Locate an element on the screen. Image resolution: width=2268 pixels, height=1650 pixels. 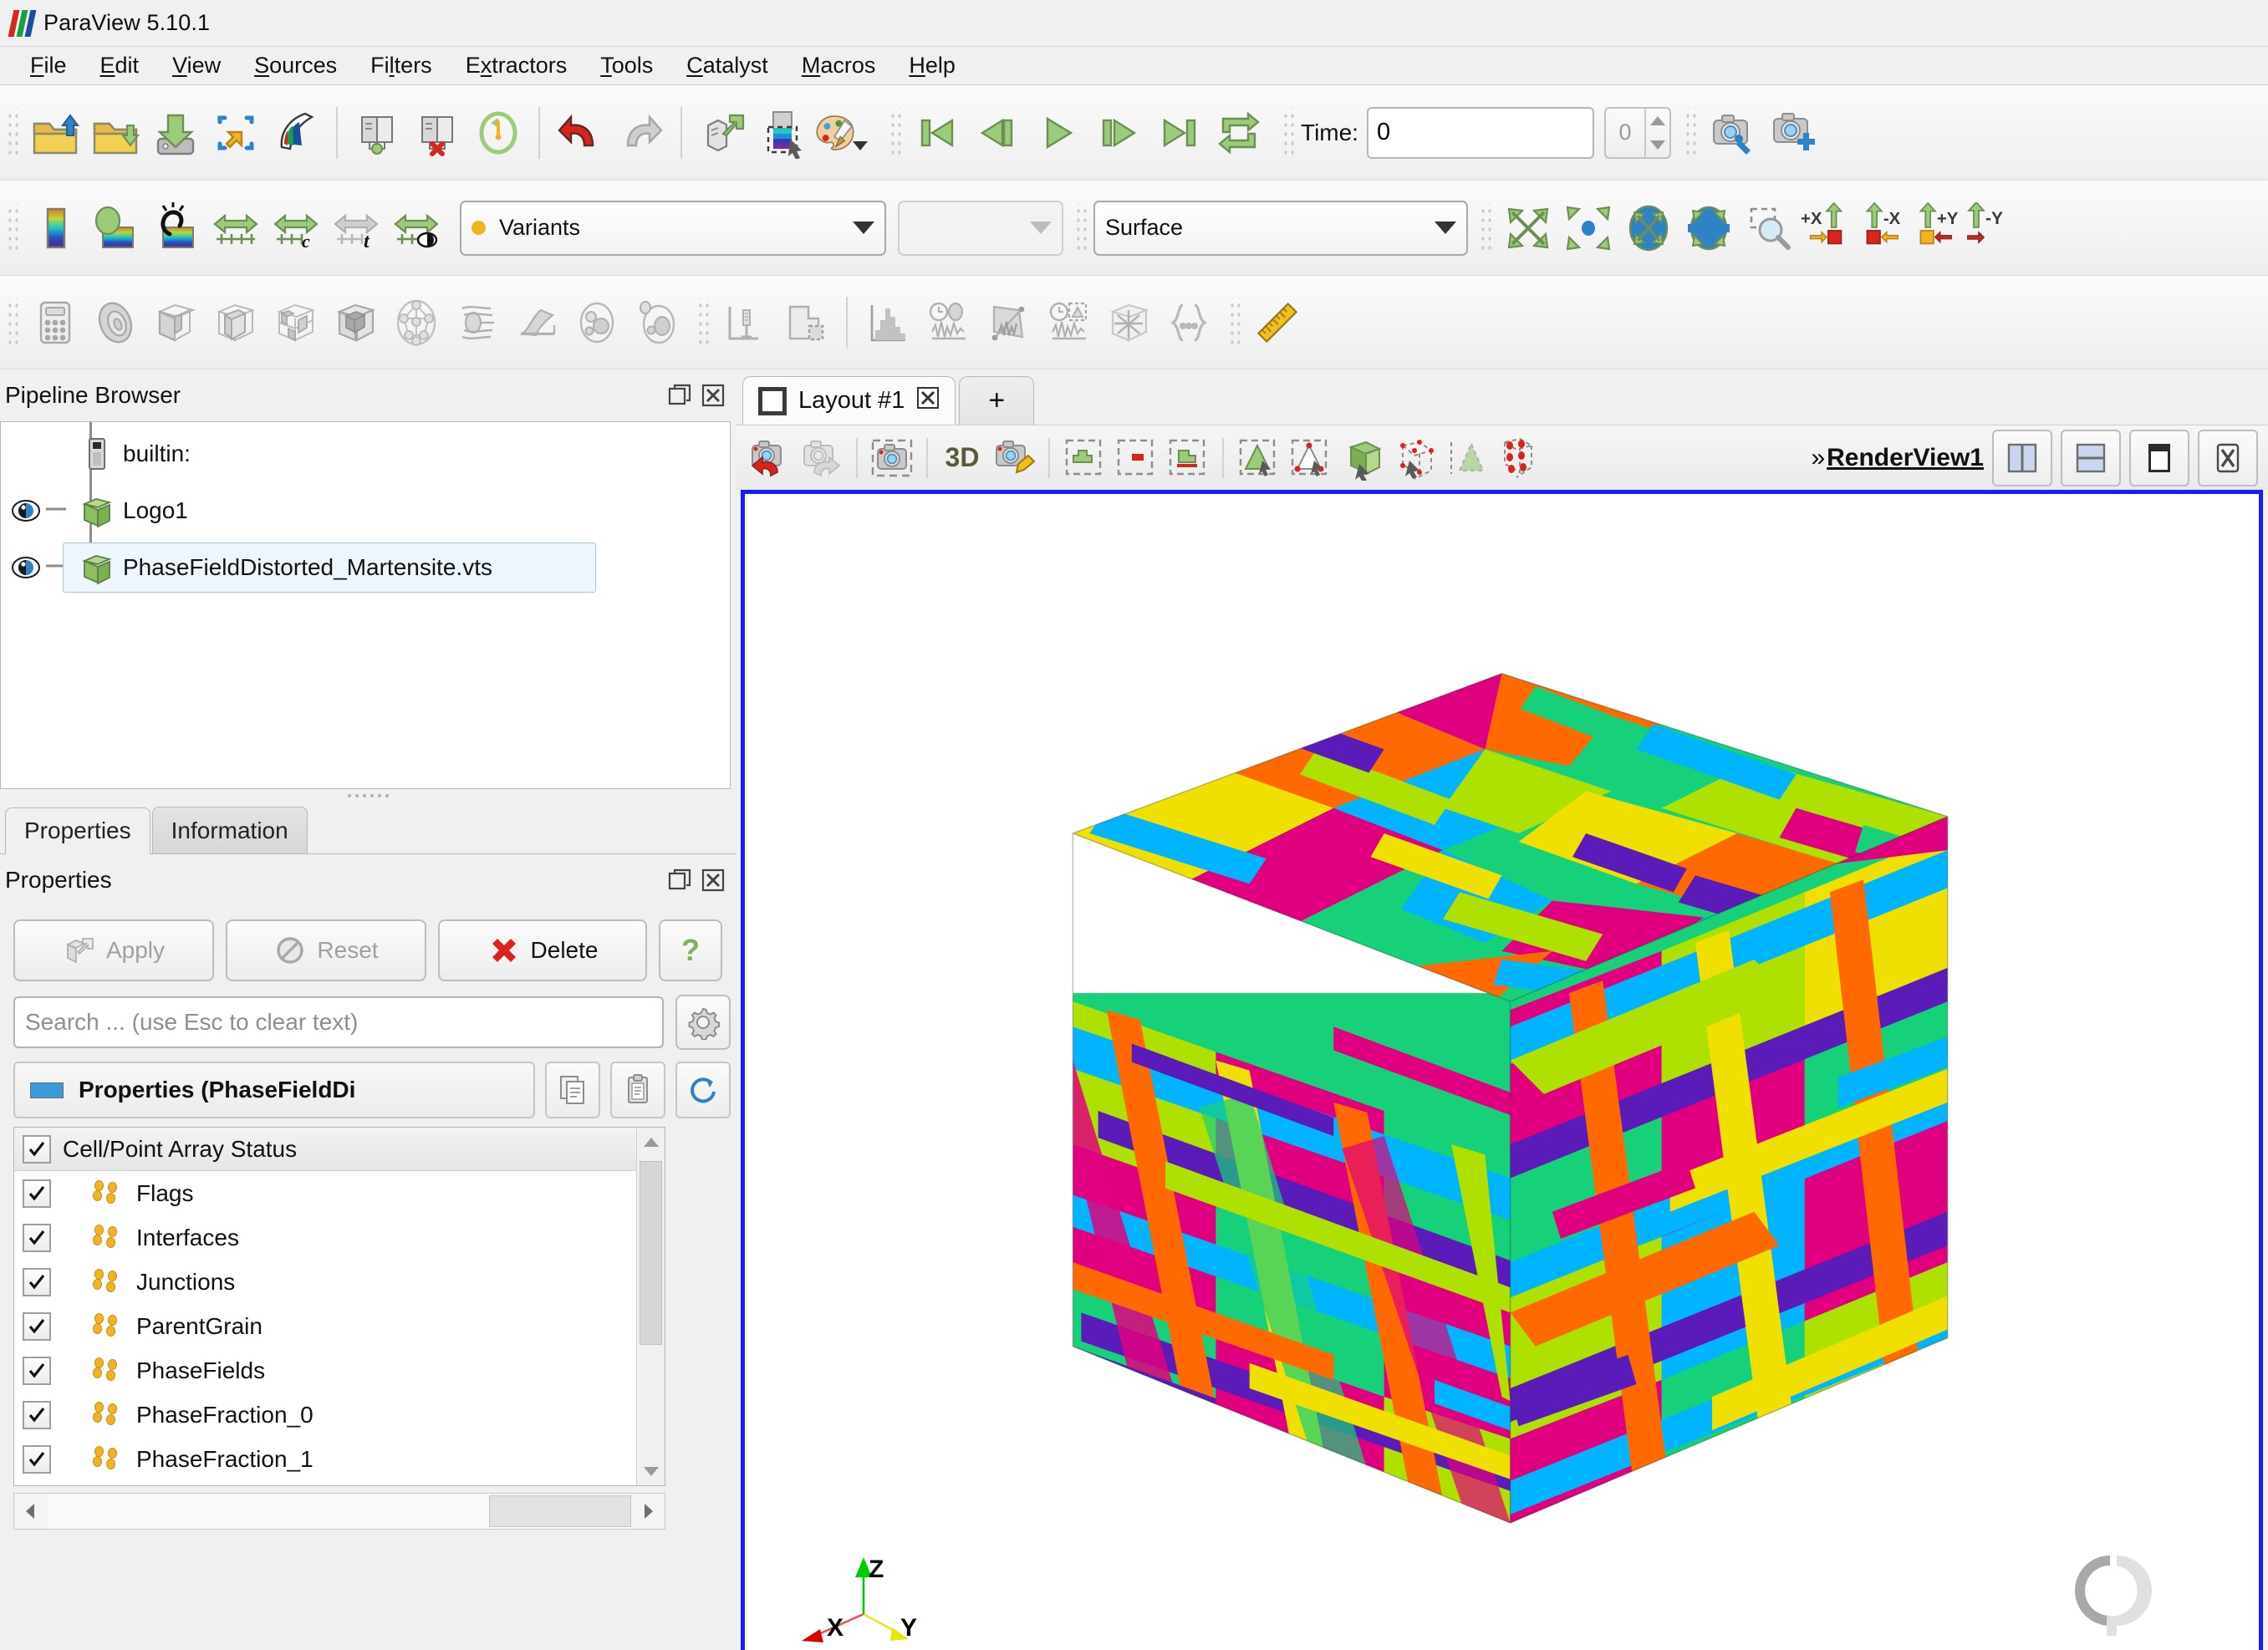
menu-edit: Edit is located at coordinates (120, 65).